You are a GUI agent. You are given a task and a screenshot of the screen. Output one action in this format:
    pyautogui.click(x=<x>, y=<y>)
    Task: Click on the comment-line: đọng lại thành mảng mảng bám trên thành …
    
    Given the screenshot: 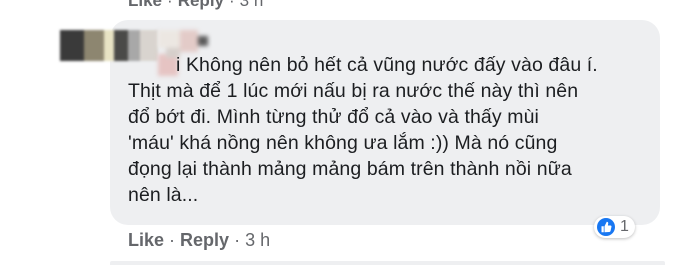 What is the action you would take?
    pyautogui.click(x=350, y=169)
    